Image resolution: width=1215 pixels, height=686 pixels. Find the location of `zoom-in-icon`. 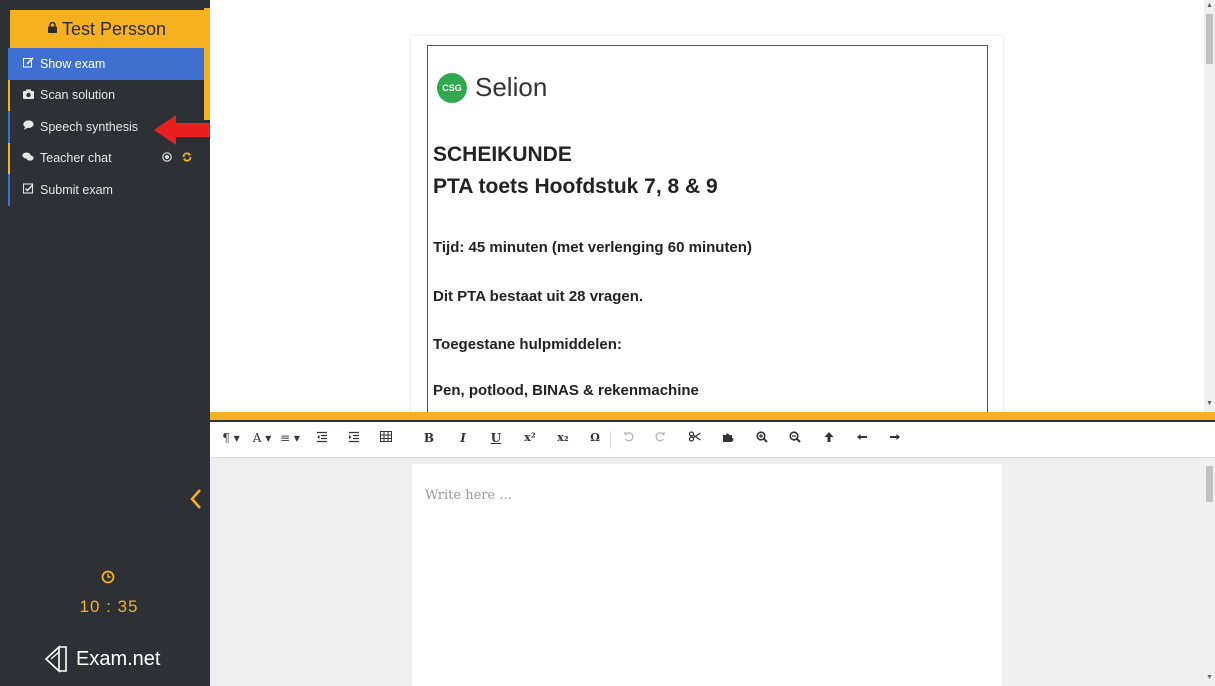

zoom-in-icon is located at coordinates (762, 440).